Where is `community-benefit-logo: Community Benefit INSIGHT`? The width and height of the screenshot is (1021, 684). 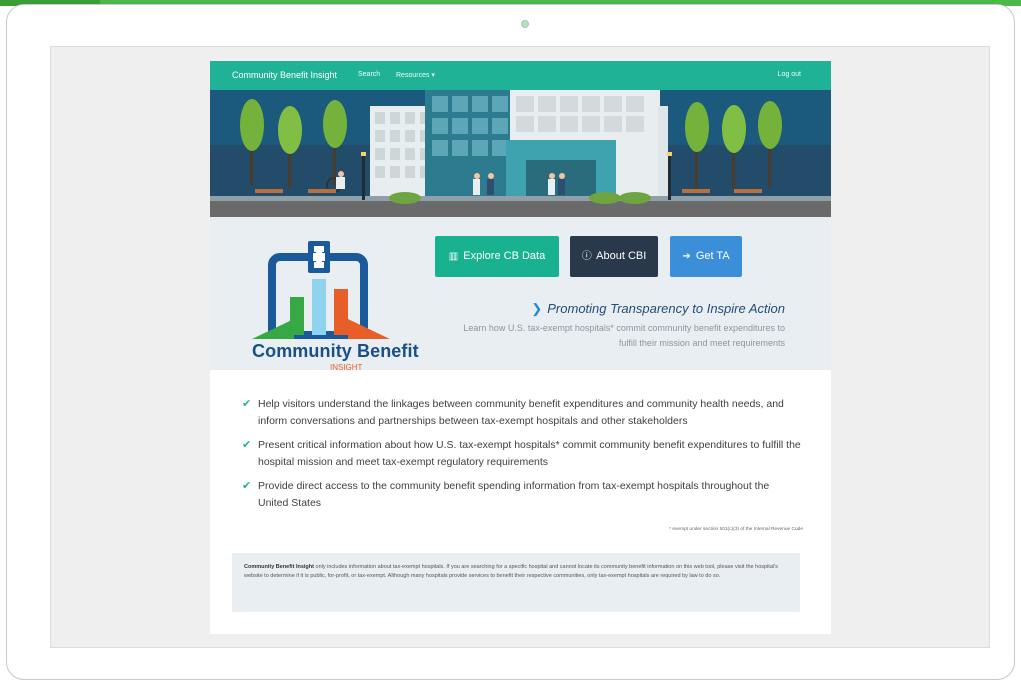
community-benefit-logo: Community Benefit INSIGHT is located at coordinates (327, 303).